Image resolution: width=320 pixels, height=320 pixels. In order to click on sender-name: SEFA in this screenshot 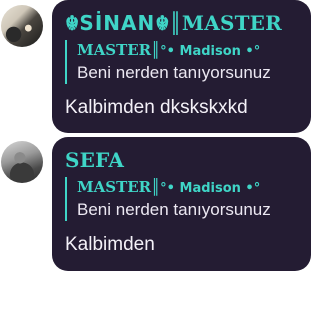, I will do `click(188, 160)`.